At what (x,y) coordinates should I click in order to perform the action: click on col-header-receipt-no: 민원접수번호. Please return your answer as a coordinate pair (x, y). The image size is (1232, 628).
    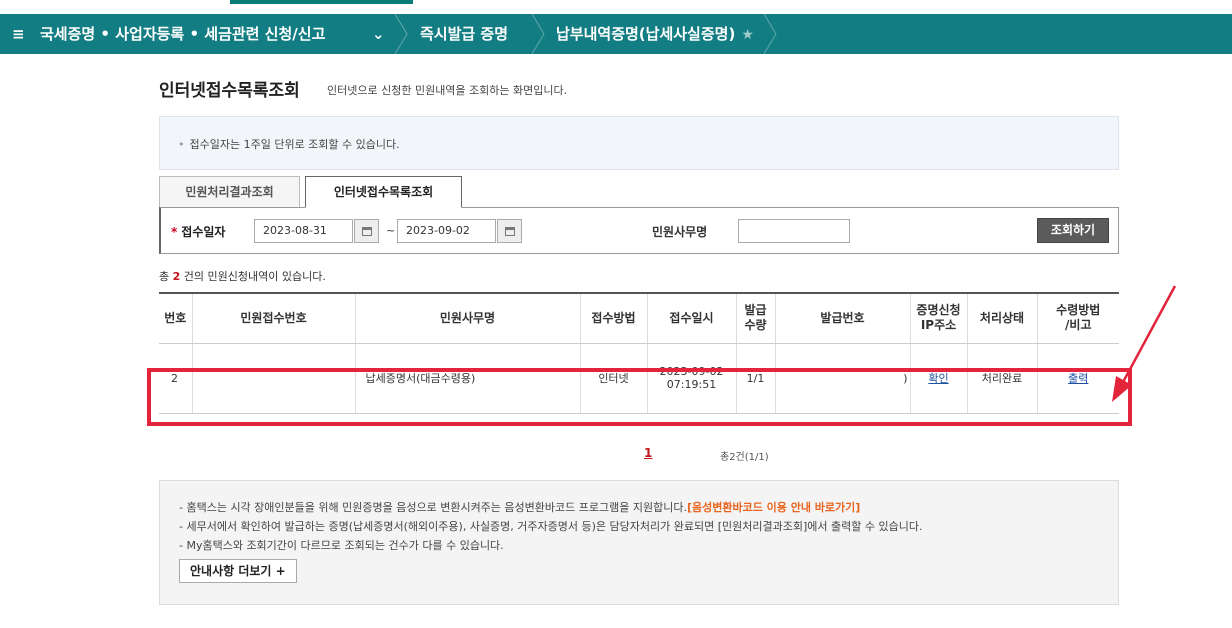
    Looking at the image, I should click on (273, 318).